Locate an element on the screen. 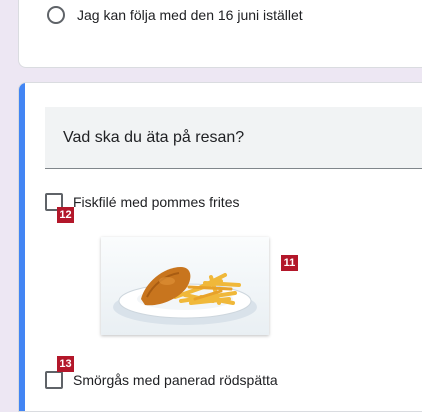 The image size is (422, 412). checkbox is located at coordinates (54, 380).